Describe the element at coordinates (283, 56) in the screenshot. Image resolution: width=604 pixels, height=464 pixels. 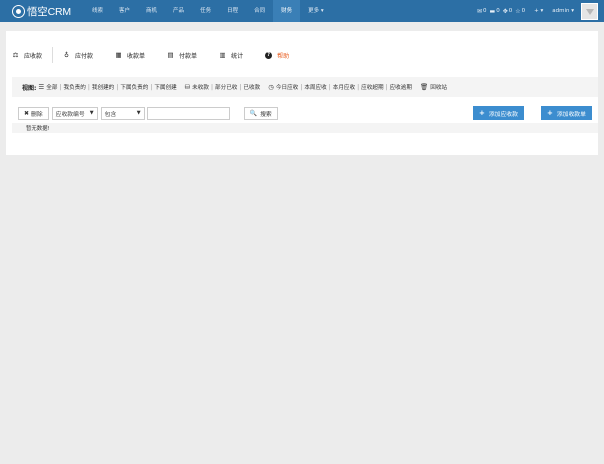
I see `subnav-help-label: 帮助` at that location.